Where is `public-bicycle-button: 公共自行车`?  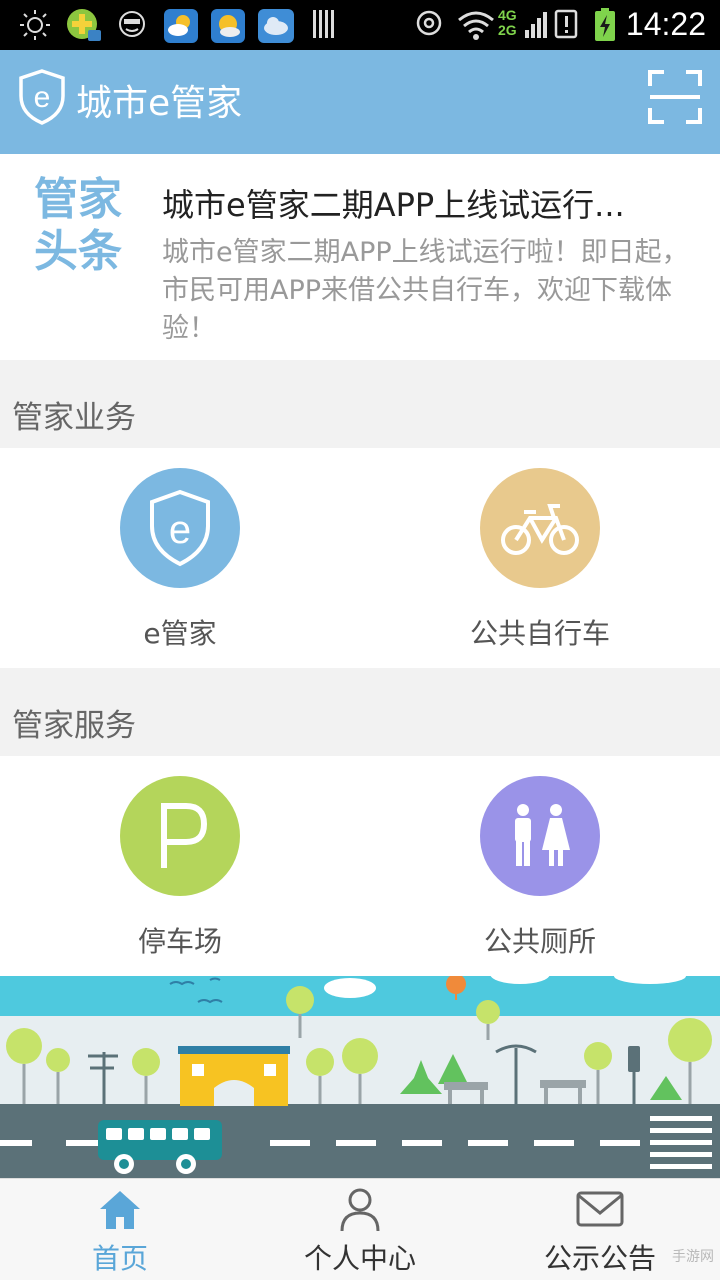 public-bicycle-button: 公共自行车 is located at coordinates (540, 558).